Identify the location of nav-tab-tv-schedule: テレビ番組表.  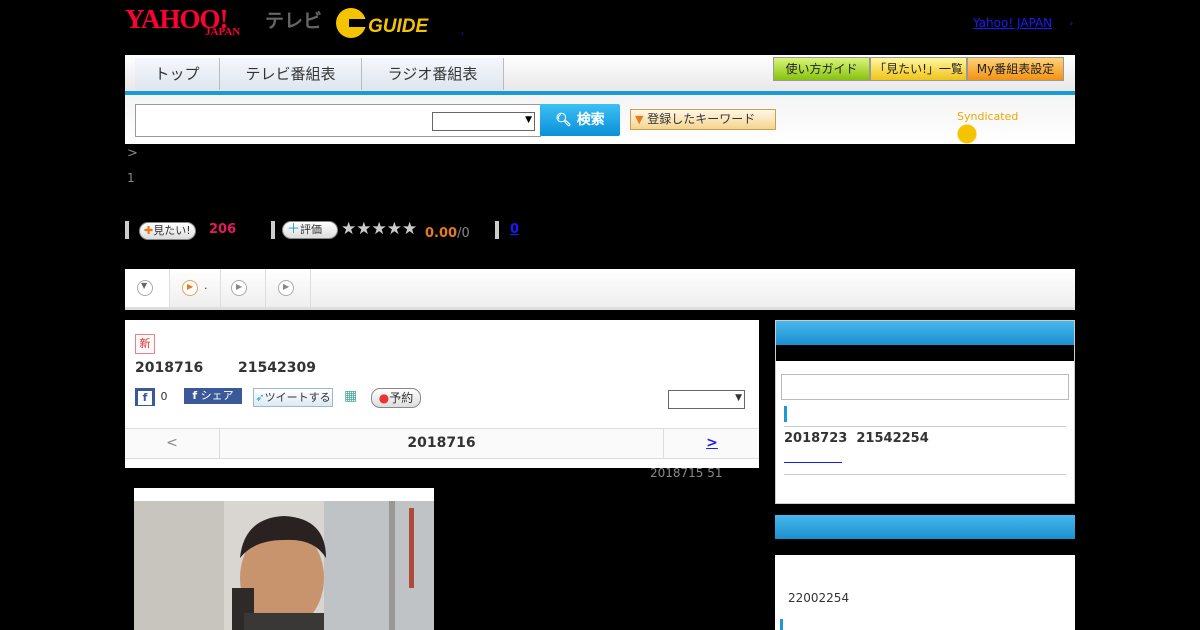
(291, 74).